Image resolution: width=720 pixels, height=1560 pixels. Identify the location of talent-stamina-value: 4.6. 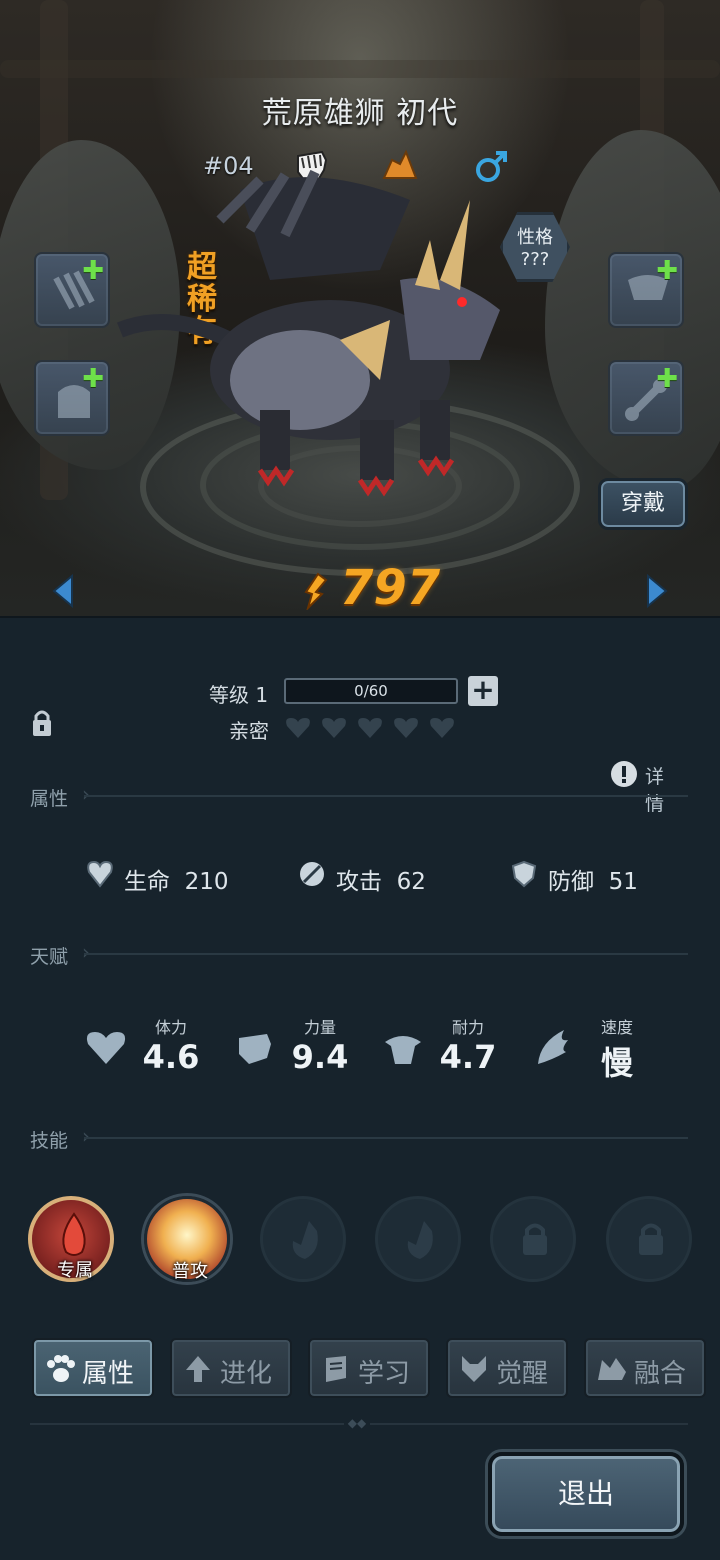
(171, 1057).